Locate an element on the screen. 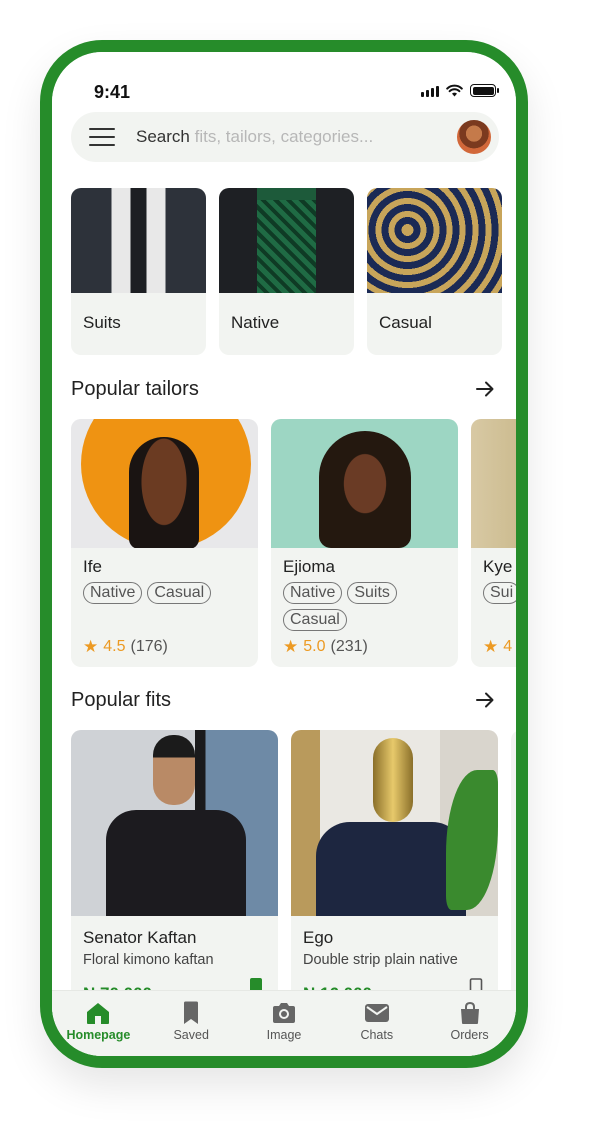 The image size is (593, 1133). rating-value: 5.0 is located at coordinates (314, 646).